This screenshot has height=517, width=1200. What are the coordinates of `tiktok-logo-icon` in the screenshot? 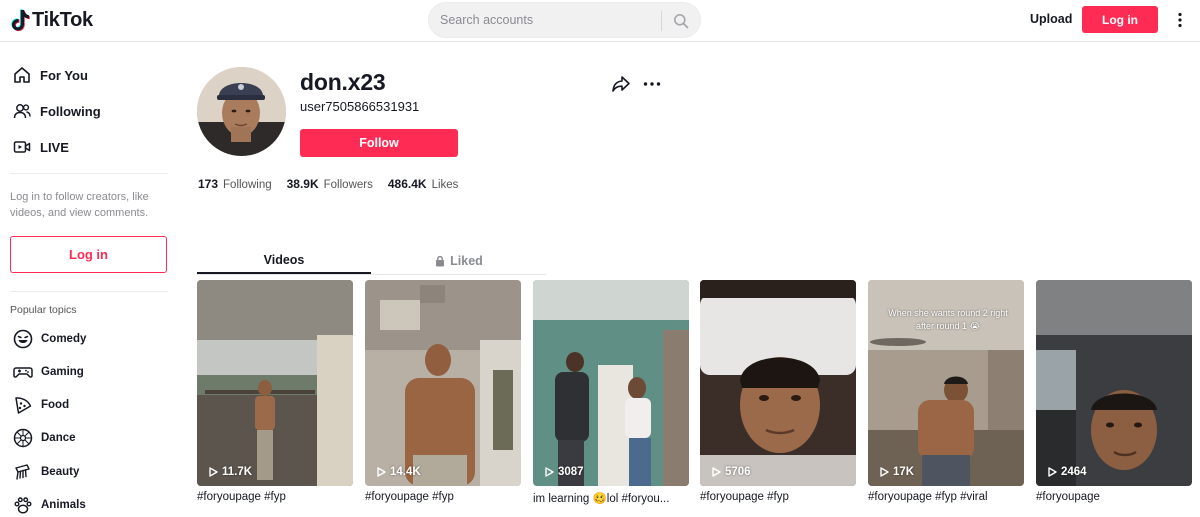 It's located at (20, 20).